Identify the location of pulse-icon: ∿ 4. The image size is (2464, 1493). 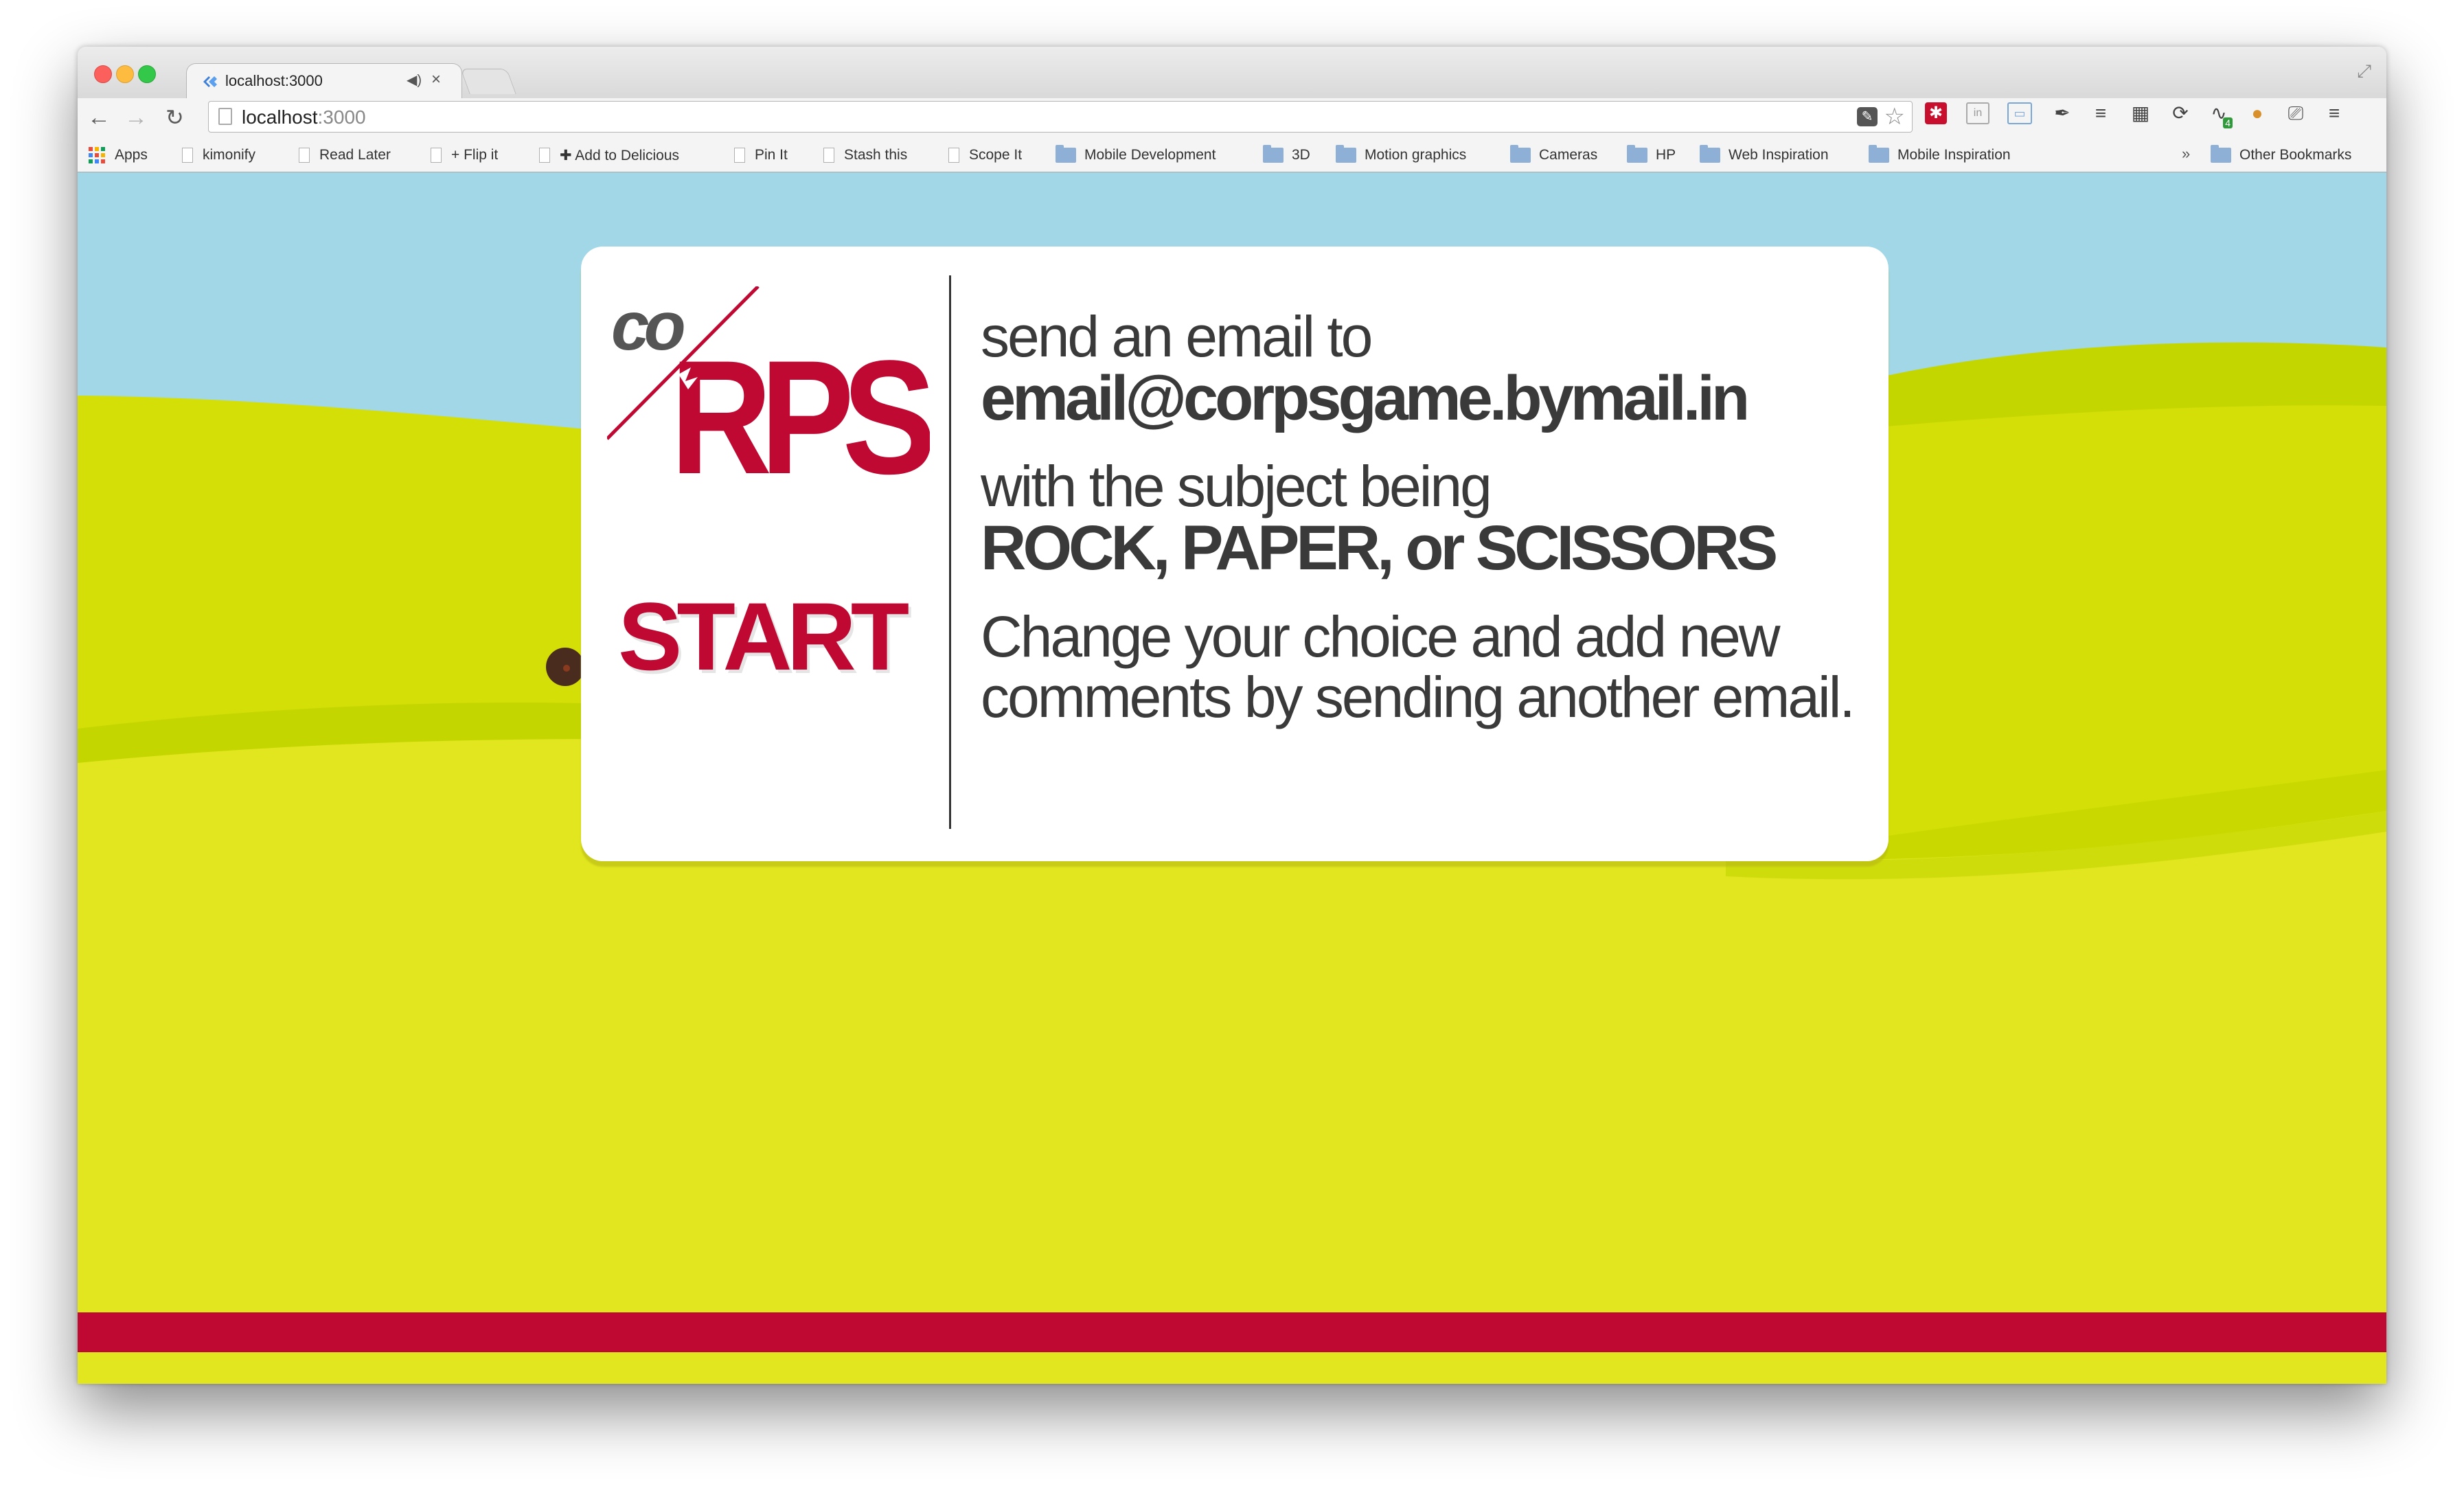
(2219, 114).